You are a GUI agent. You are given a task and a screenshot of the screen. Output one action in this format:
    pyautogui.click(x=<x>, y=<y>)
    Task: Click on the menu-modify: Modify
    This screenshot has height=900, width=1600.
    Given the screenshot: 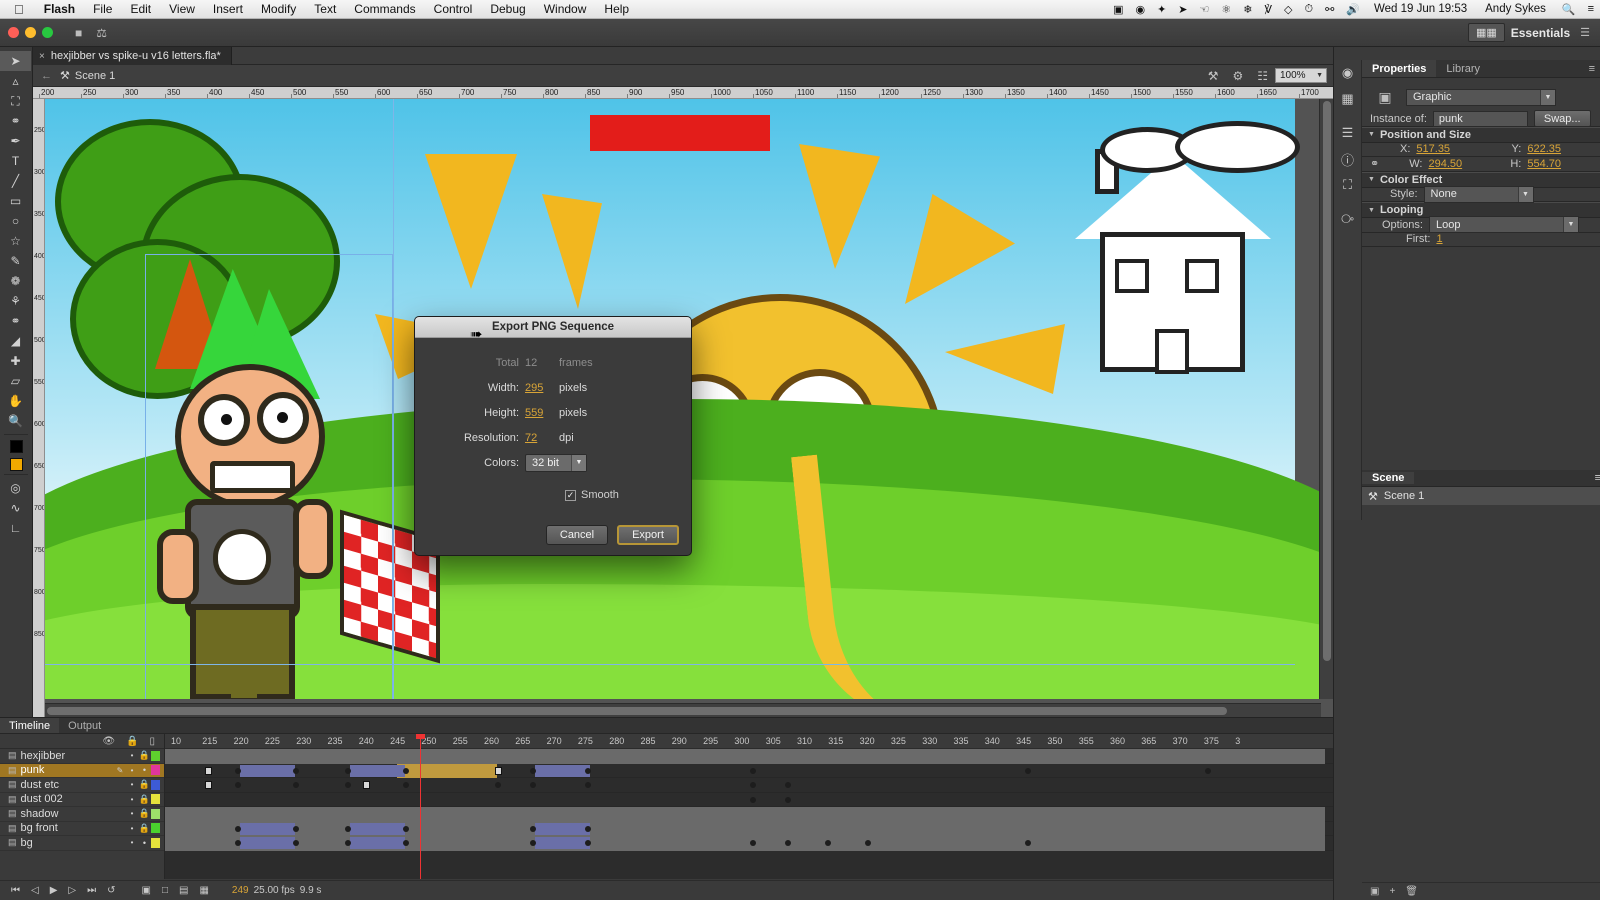 What is the action you would take?
    pyautogui.click(x=278, y=9)
    